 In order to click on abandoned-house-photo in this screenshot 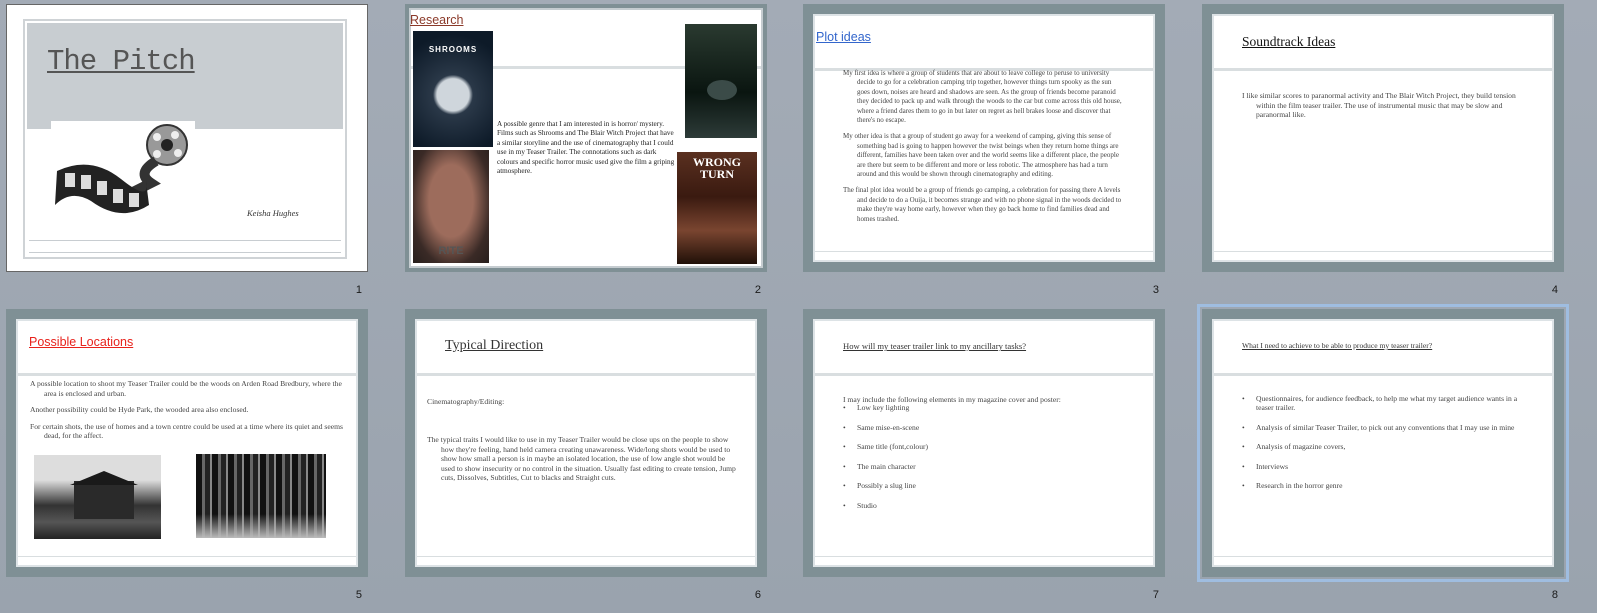, I will do `click(97, 497)`.